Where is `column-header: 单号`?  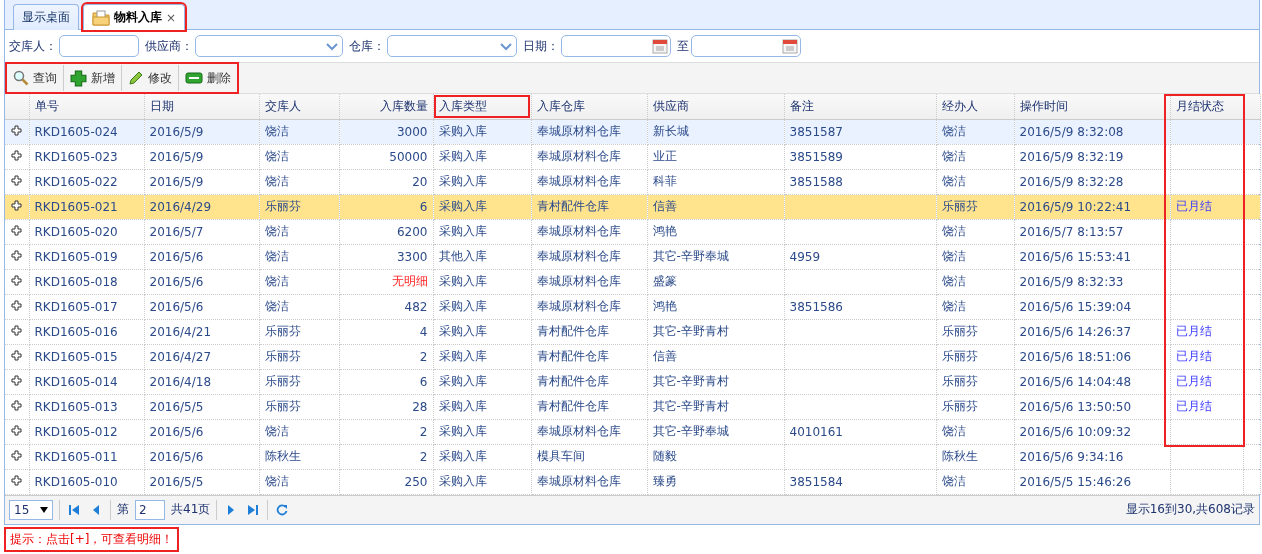
column-header: 单号 is located at coordinates (86, 106).